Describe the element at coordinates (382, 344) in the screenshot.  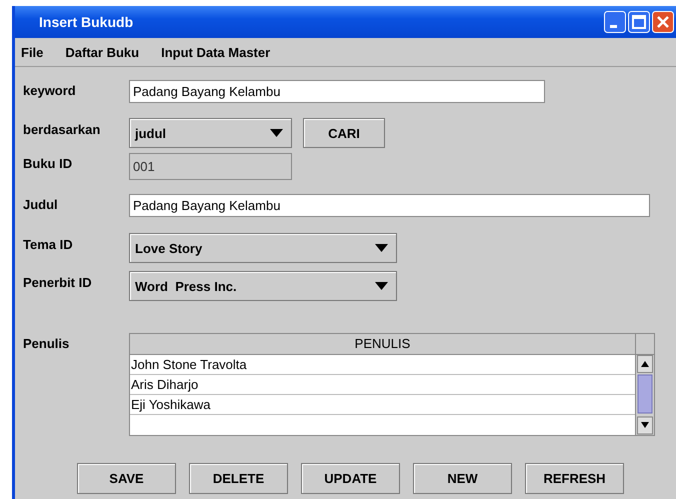
I see `column-header: PENULIS` at that location.